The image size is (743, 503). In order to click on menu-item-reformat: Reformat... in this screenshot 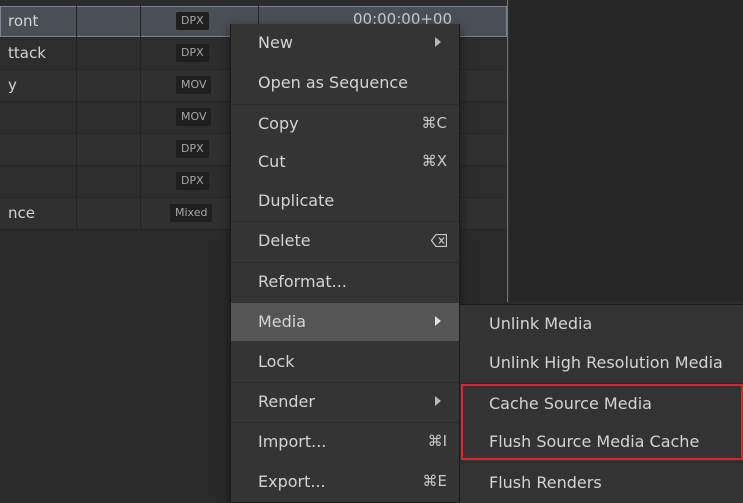, I will do `click(345, 282)`.